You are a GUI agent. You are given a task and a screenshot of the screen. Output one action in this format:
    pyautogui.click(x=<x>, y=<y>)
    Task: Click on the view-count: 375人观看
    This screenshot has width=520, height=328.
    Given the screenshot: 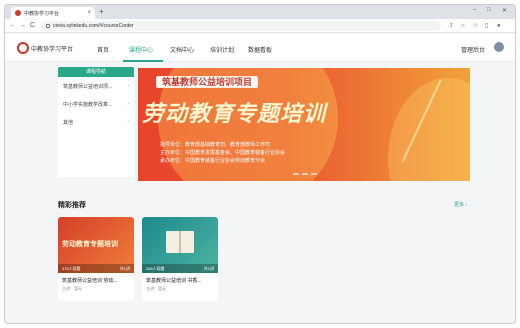 What is the action you would take?
    pyautogui.click(x=71, y=268)
    